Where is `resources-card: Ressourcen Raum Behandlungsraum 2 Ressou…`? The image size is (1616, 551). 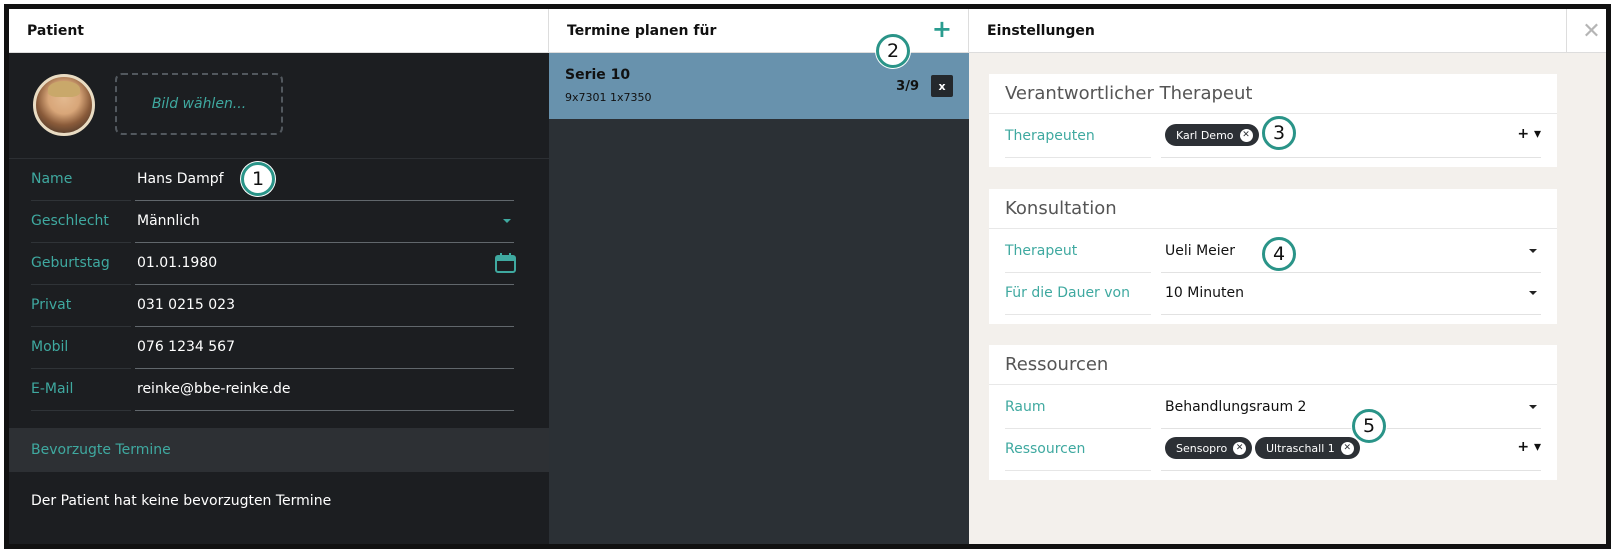
resources-card: Ressourcen Raum Behandlungsraum 2 Ressou… is located at coordinates (1273, 412).